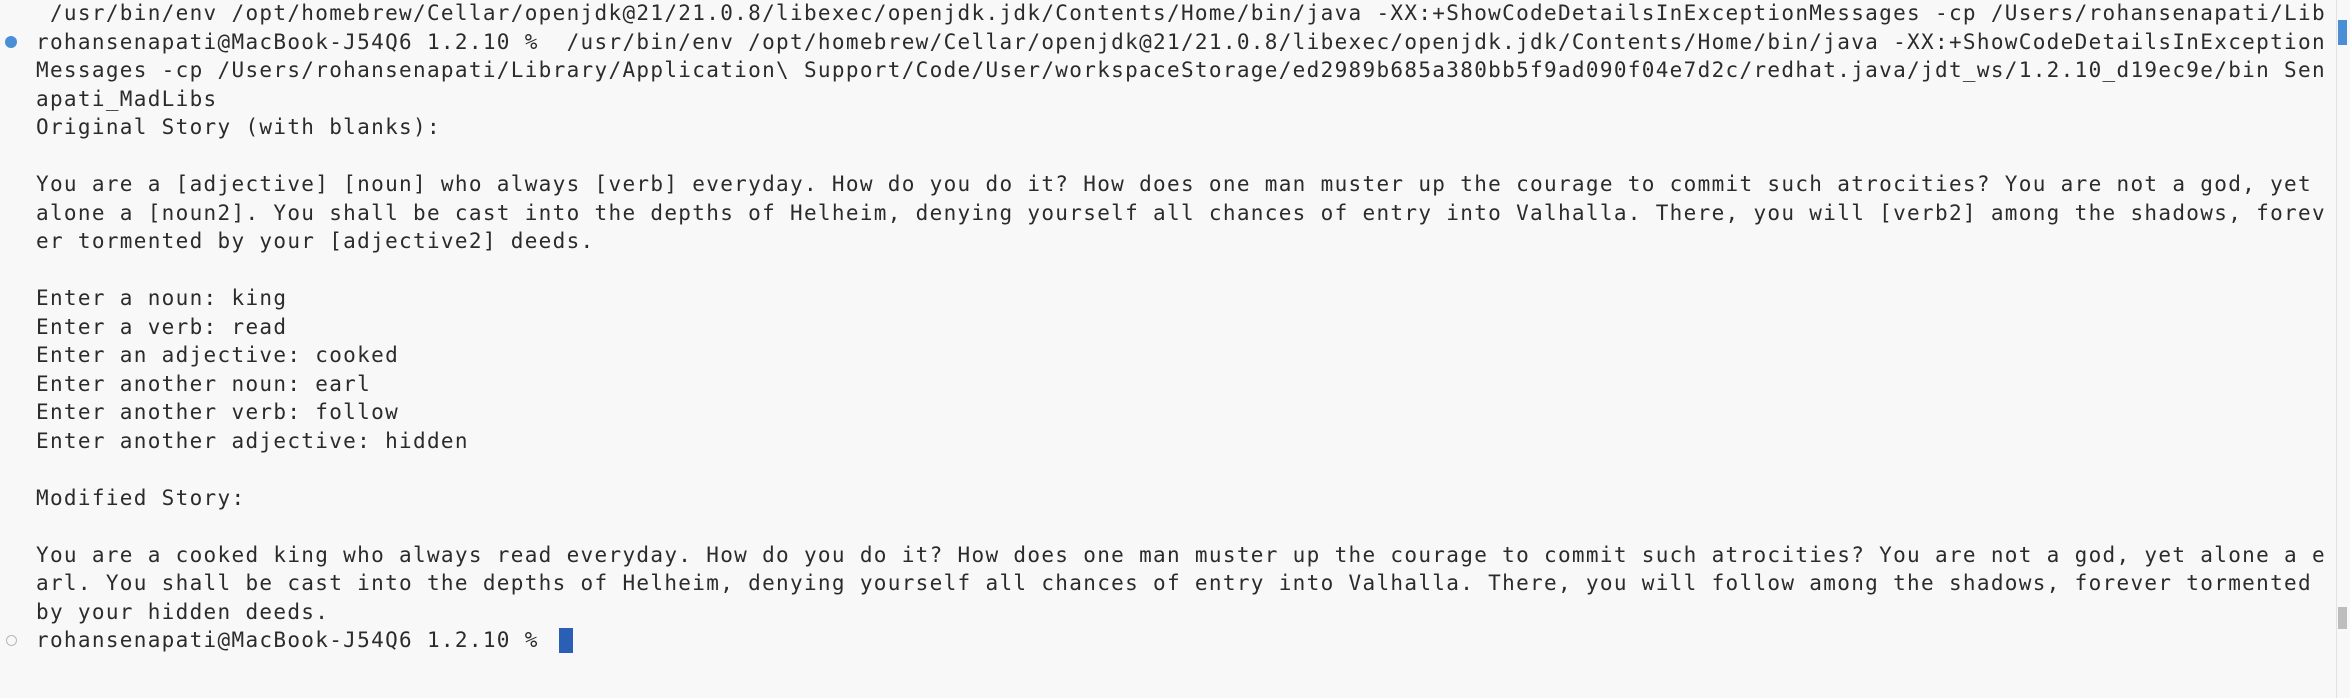 The height and width of the screenshot is (698, 2350). I want to click on vertical-scrollbar, so click(2343, 349).